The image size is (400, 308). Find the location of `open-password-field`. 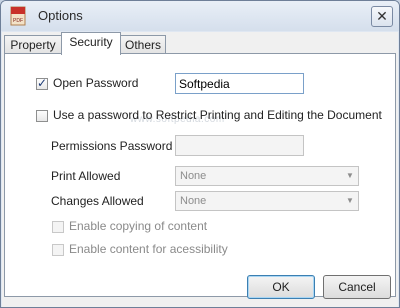

open-password-field is located at coordinates (239, 83).